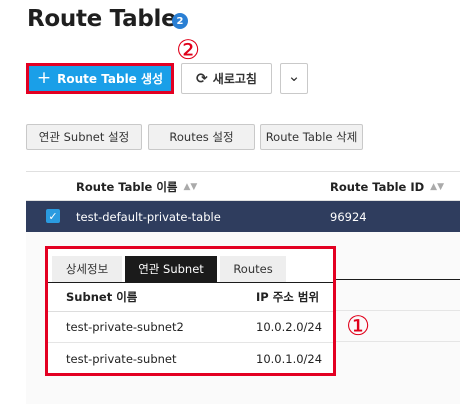 Image resolution: width=460 pixels, height=404 pixels. I want to click on delete-route-table-button: Route Table 삭제, so click(311, 137).